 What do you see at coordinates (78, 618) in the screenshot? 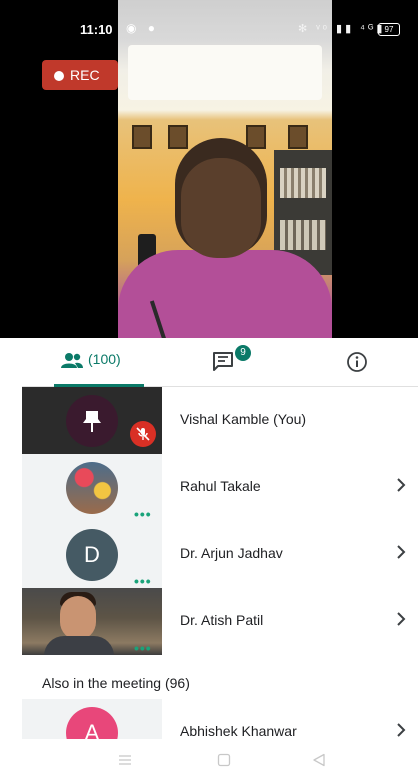
I see `video-person-face` at bounding box center [78, 618].